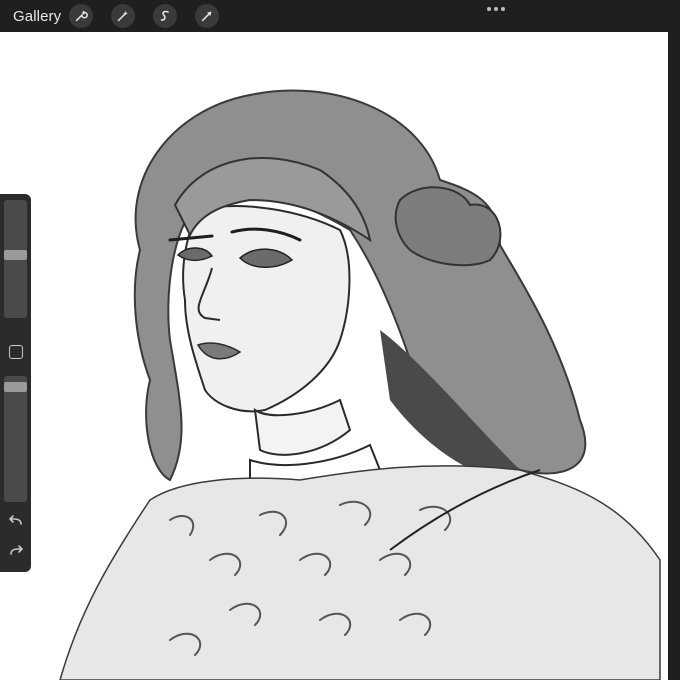 This screenshot has width=680, height=680. I want to click on transform-arrow-icon, so click(207, 16).